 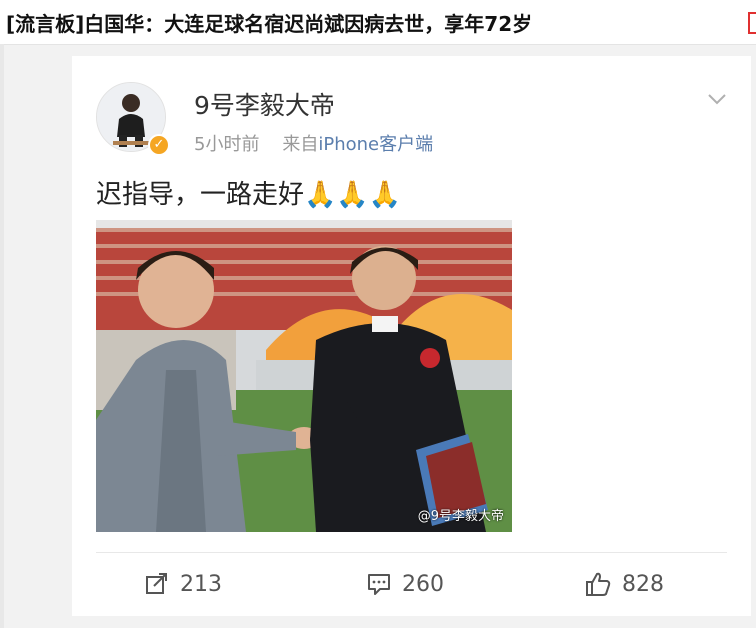 I want to click on comment-button: 260, so click(x=405, y=584).